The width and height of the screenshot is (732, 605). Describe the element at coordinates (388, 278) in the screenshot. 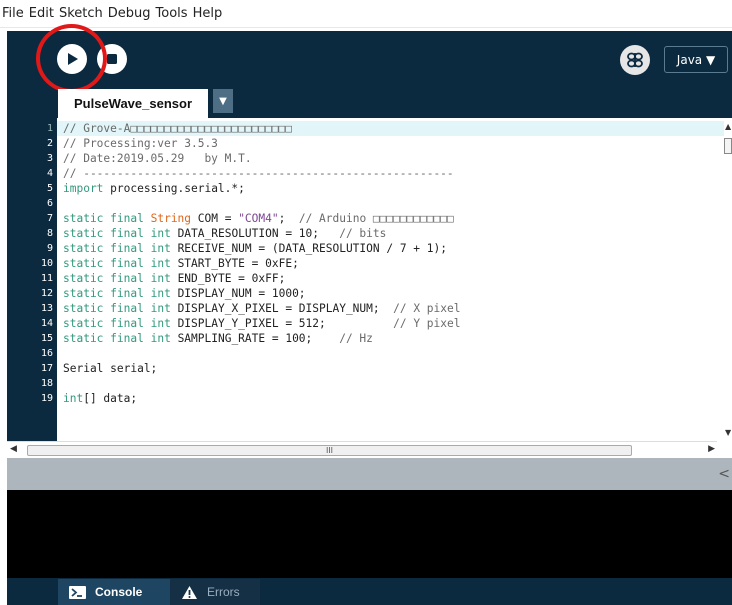

I see `code-line: static final int END_BYTE = 0xFF;` at that location.